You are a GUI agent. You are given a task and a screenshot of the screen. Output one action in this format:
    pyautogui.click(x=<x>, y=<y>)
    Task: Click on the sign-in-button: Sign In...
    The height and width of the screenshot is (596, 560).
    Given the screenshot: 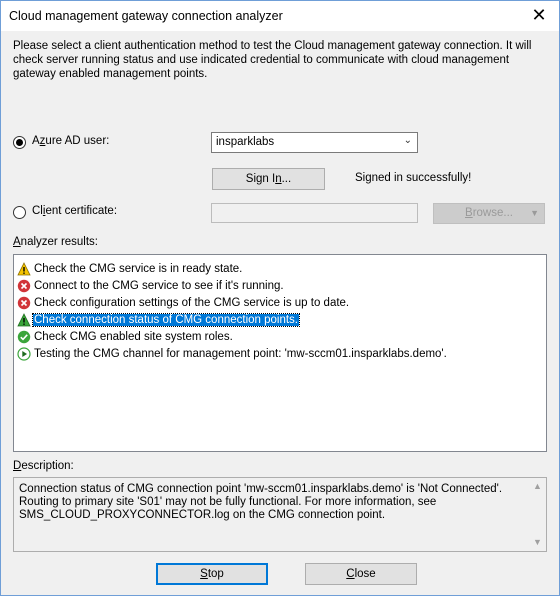 What is the action you would take?
    pyautogui.click(x=268, y=179)
    